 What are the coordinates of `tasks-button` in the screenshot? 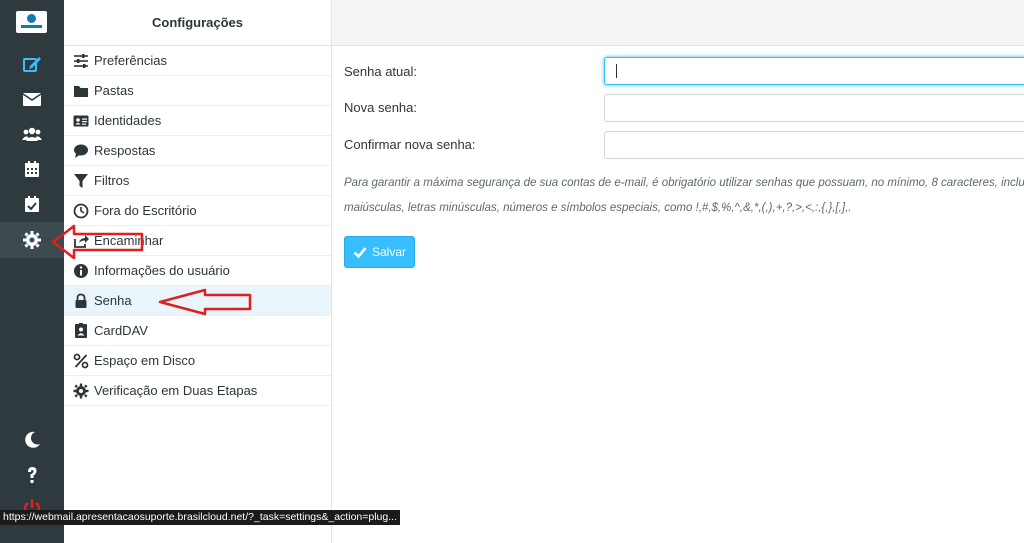 It's located at (32, 204).